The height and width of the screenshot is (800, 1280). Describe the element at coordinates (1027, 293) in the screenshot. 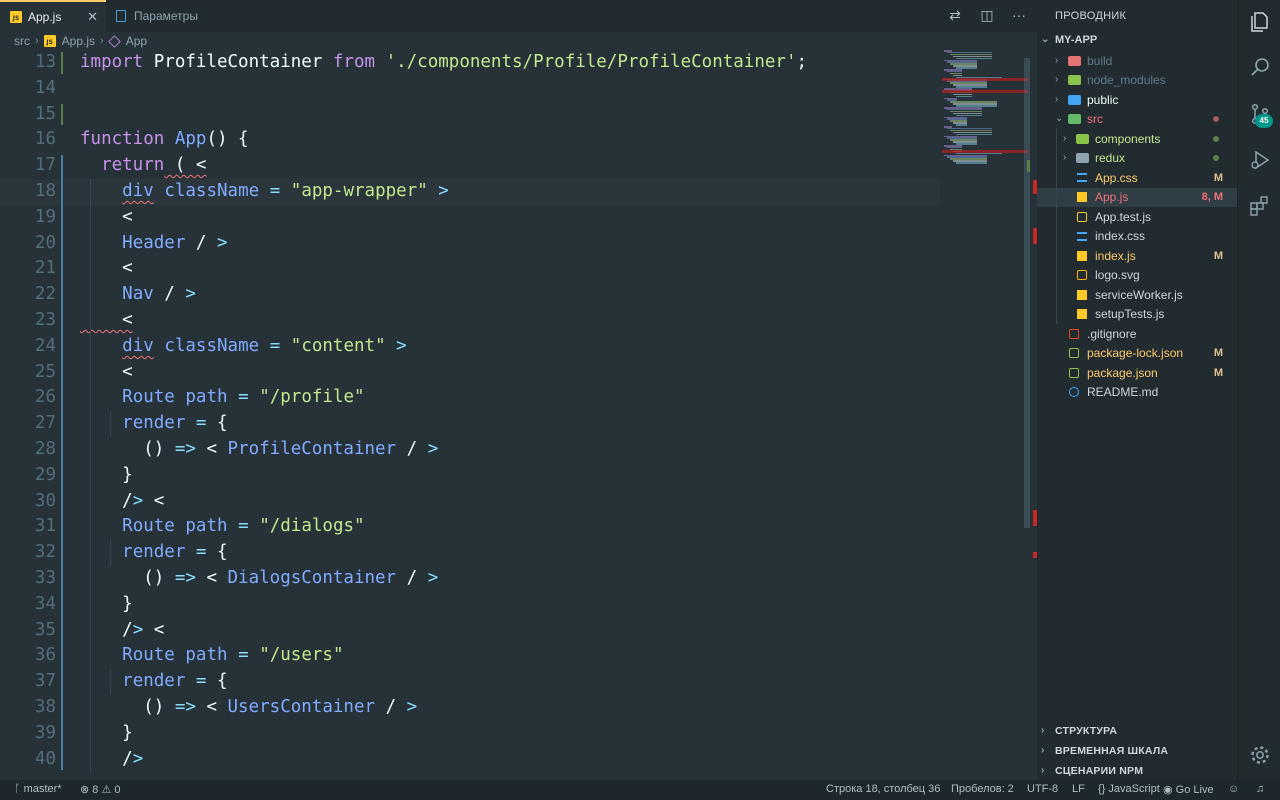

I see `editor-scrollbar` at that location.